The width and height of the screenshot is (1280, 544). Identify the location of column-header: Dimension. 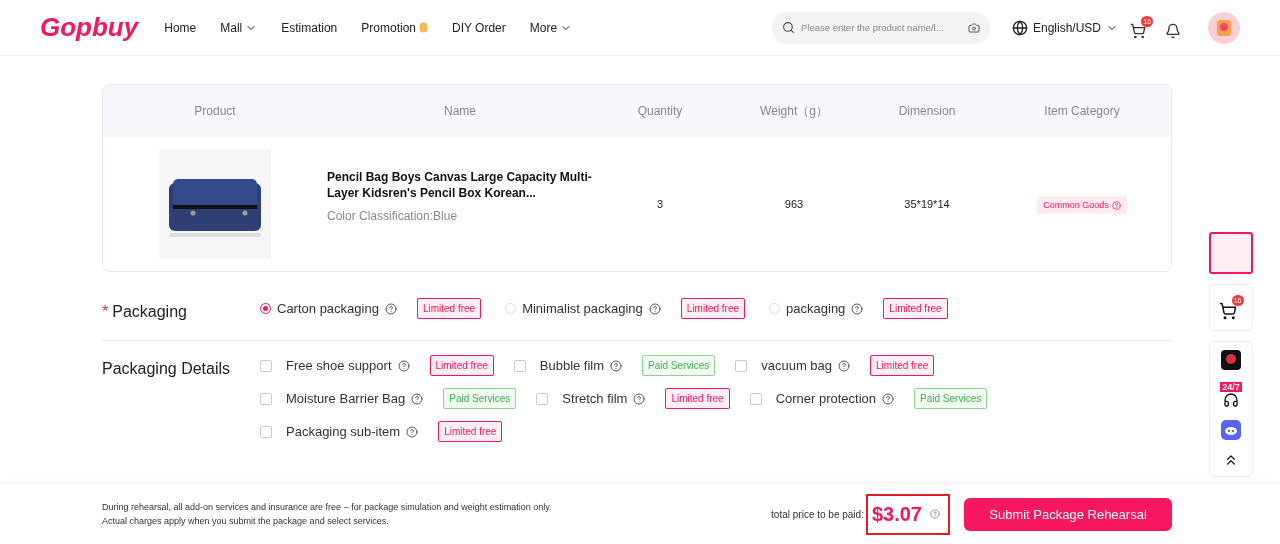
(927, 111).